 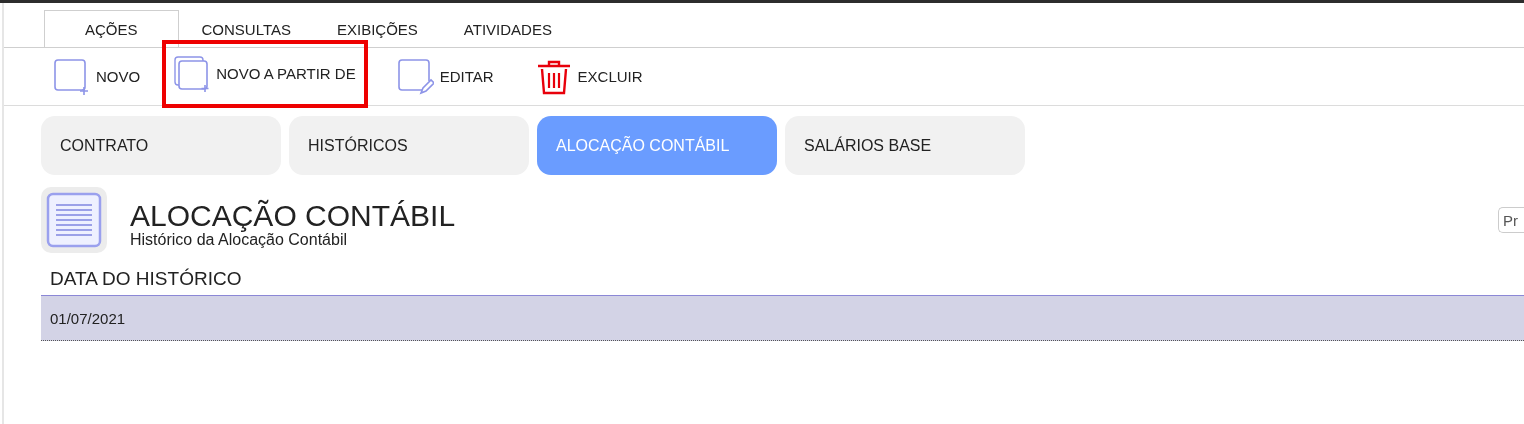 I want to click on page-subtitle: Histórico da Alocação Contábil, so click(x=239, y=240).